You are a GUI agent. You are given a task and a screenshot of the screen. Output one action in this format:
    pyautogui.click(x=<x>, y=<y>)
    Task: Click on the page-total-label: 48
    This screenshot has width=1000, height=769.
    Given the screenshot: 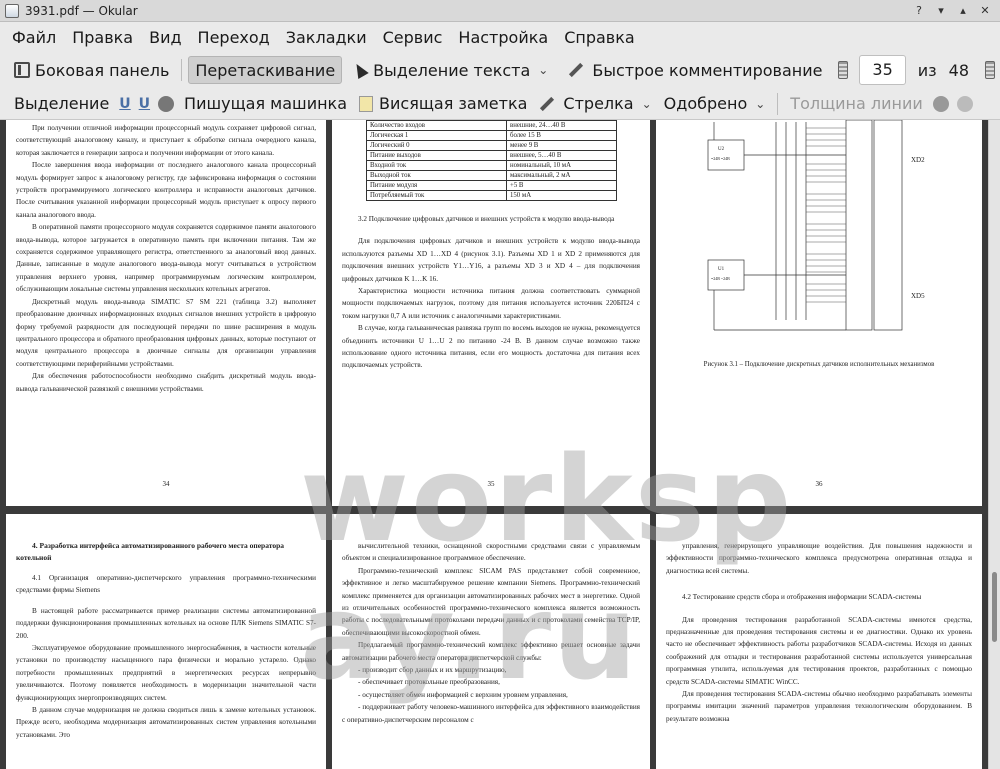 What is the action you would take?
    pyautogui.click(x=958, y=70)
    